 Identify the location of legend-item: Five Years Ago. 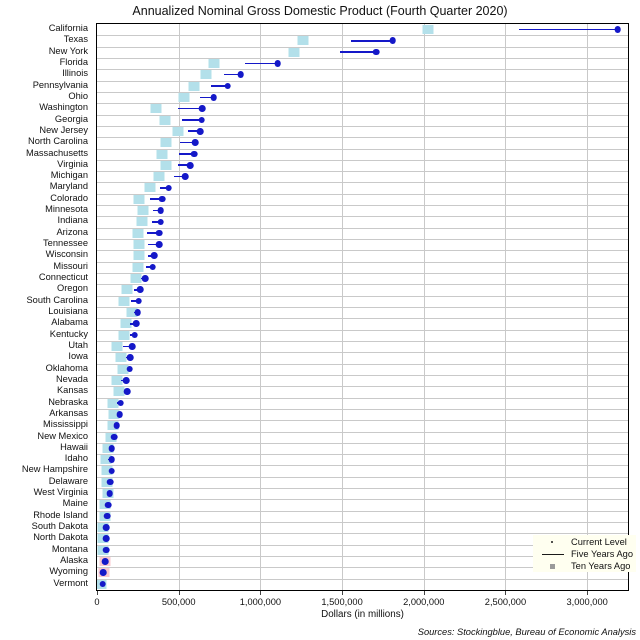
(584, 554).